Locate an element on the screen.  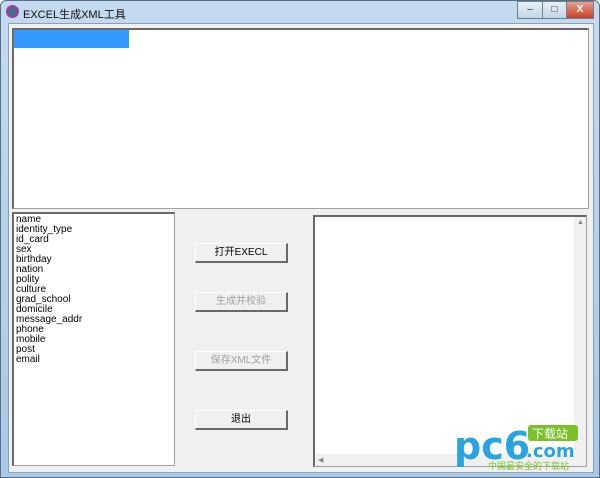
maximize-button: □ is located at coordinates (554, 10).